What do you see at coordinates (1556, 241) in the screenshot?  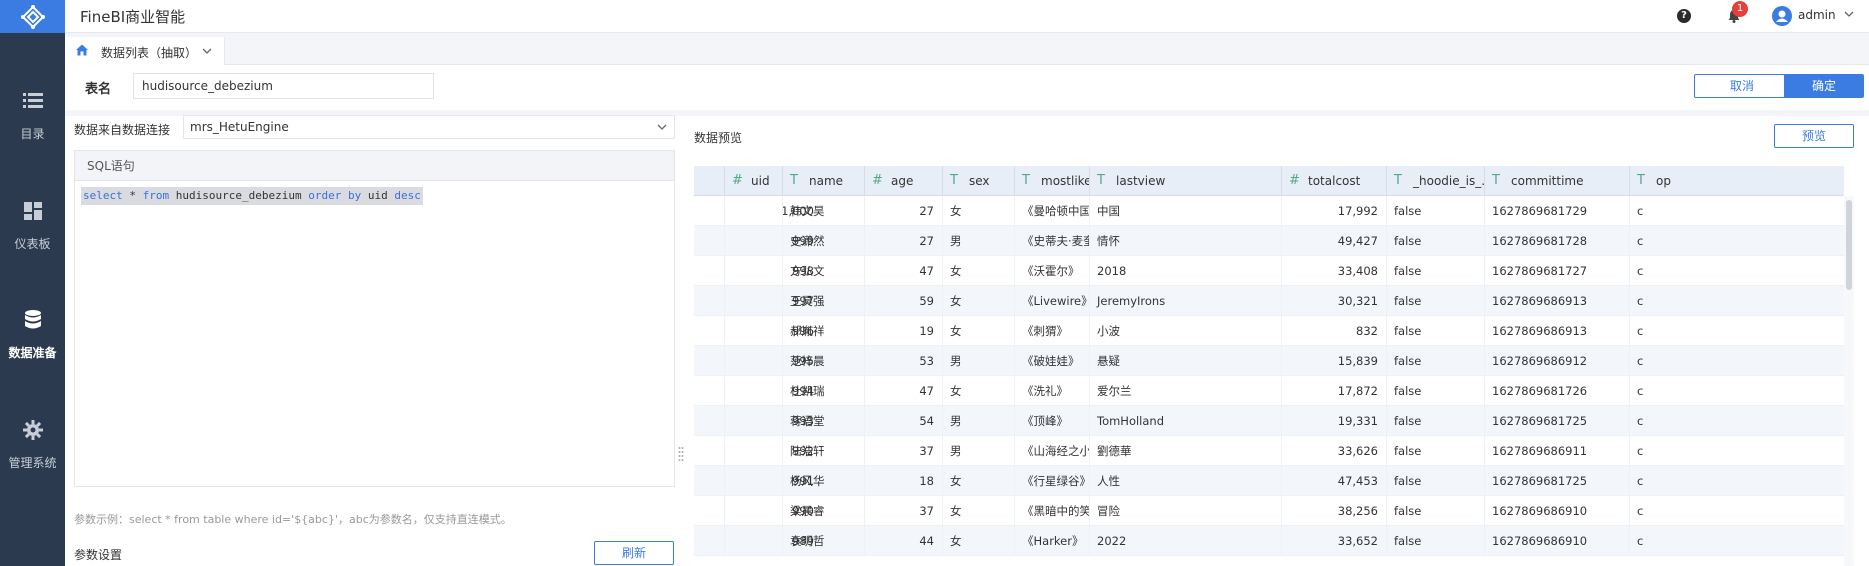 I see `table-cell: 1627869681728` at bounding box center [1556, 241].